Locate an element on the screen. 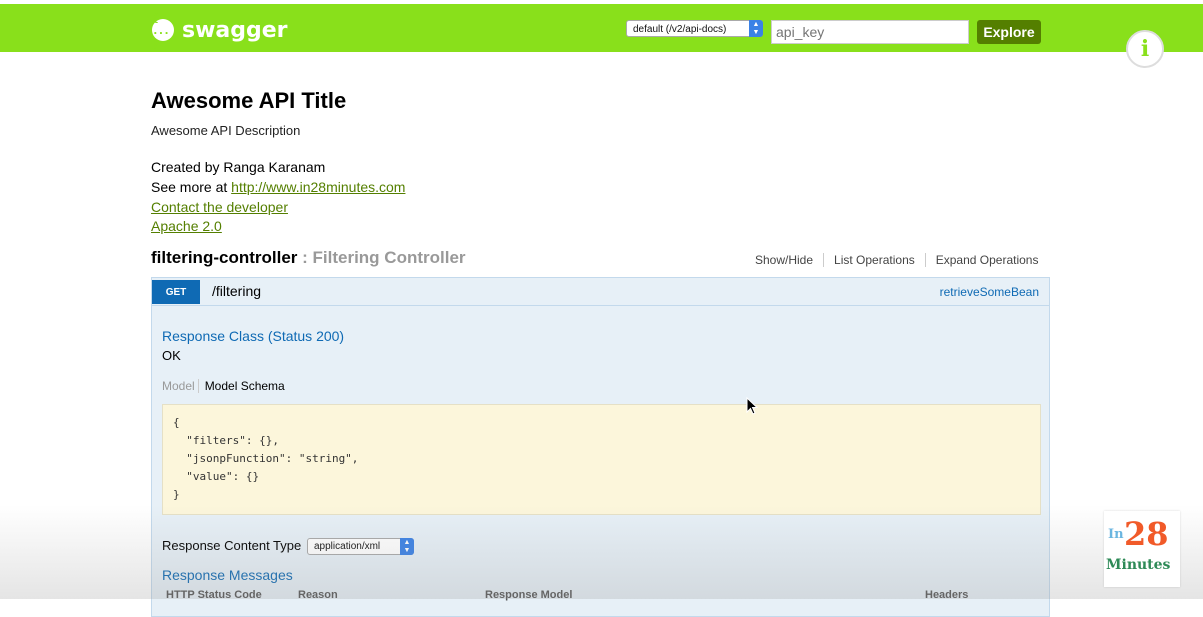 This screenshot has height=617, width=1203. response-content-type-label: Response Content Type is located at coordinates (232, 545).